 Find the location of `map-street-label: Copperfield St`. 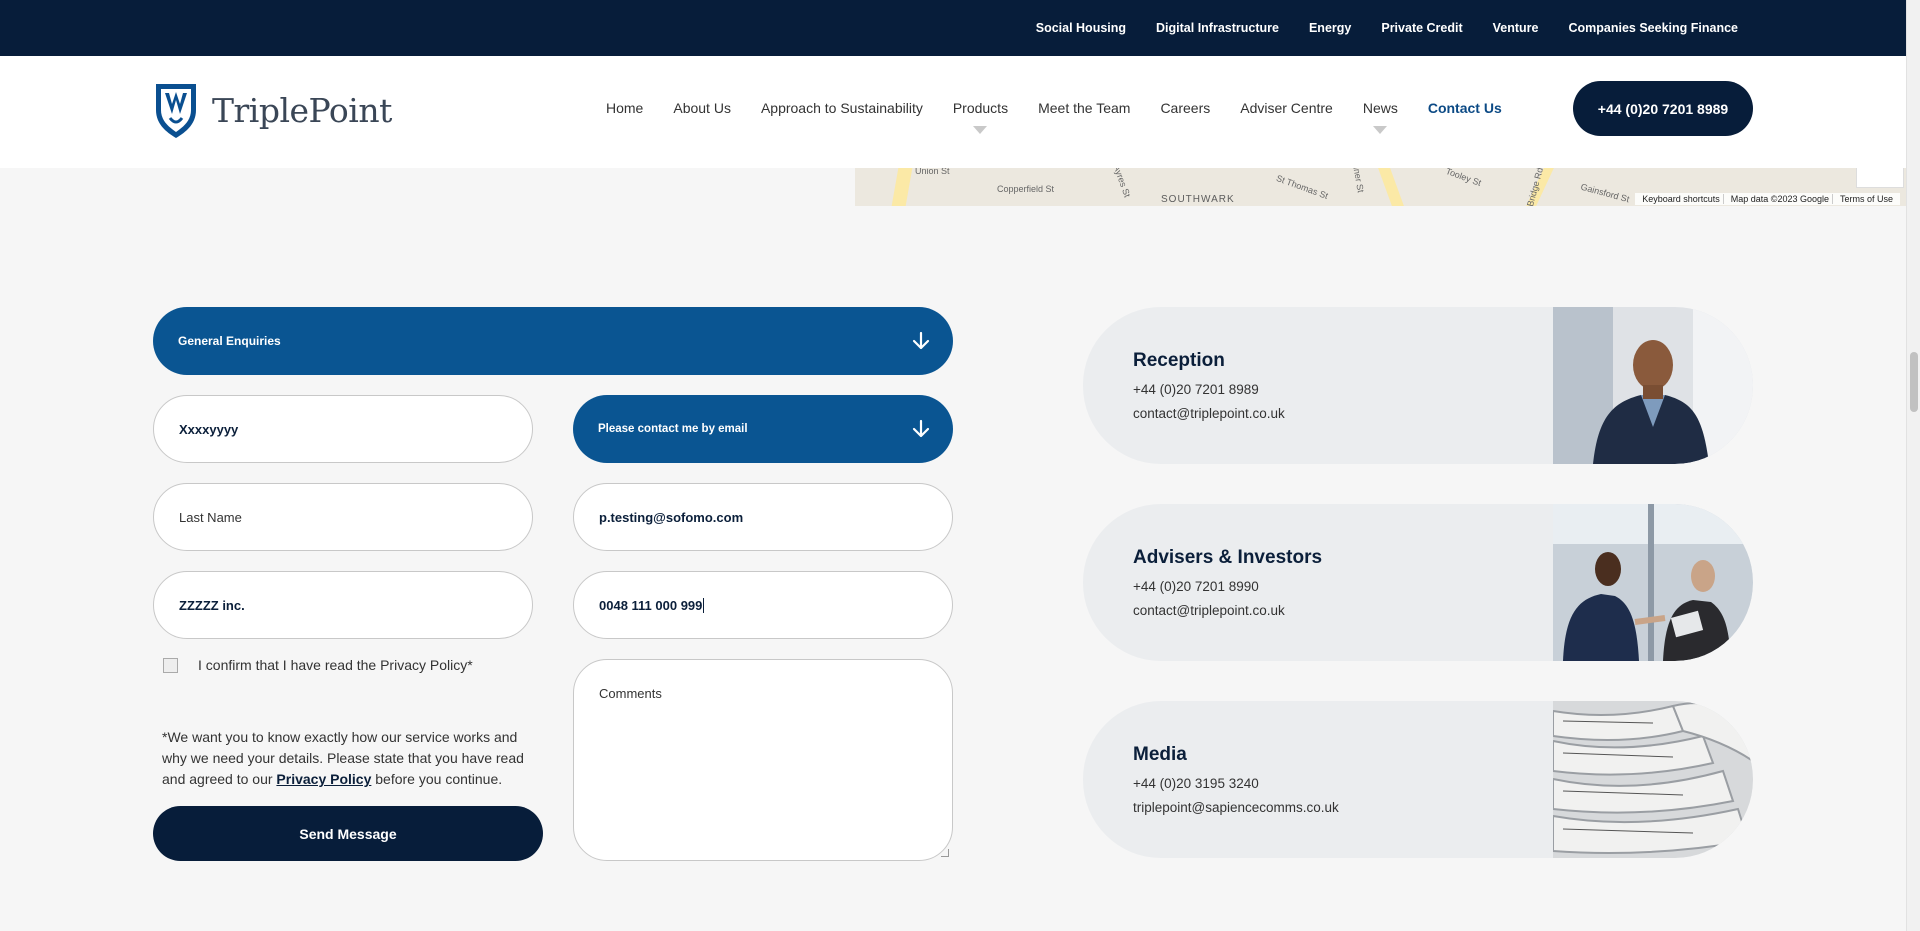

map-street-label: Copperfield St is located at coordinates (1026, 189).